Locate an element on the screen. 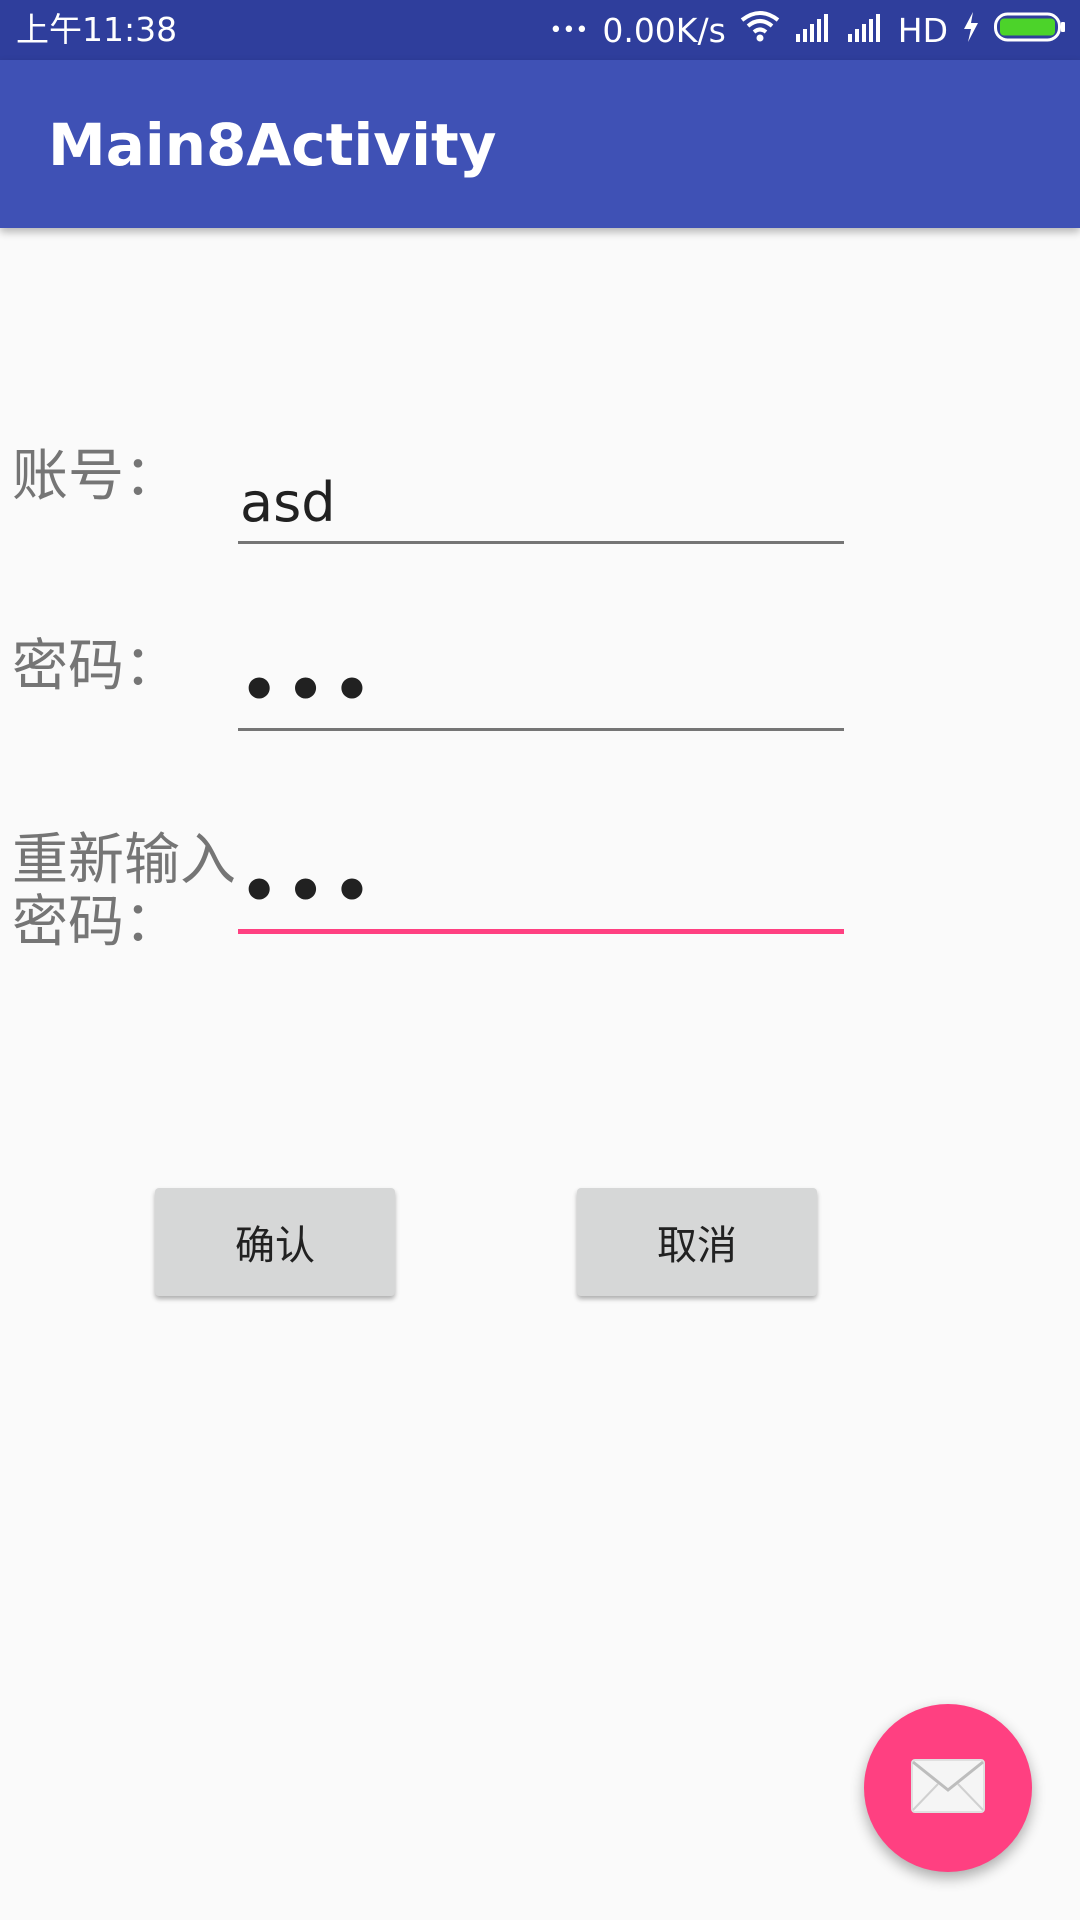 This screenshot has height=1920, width=1080. status-bar: 上午11:38 ••• 0.00K/s HD is located at coordinates (540, 30).